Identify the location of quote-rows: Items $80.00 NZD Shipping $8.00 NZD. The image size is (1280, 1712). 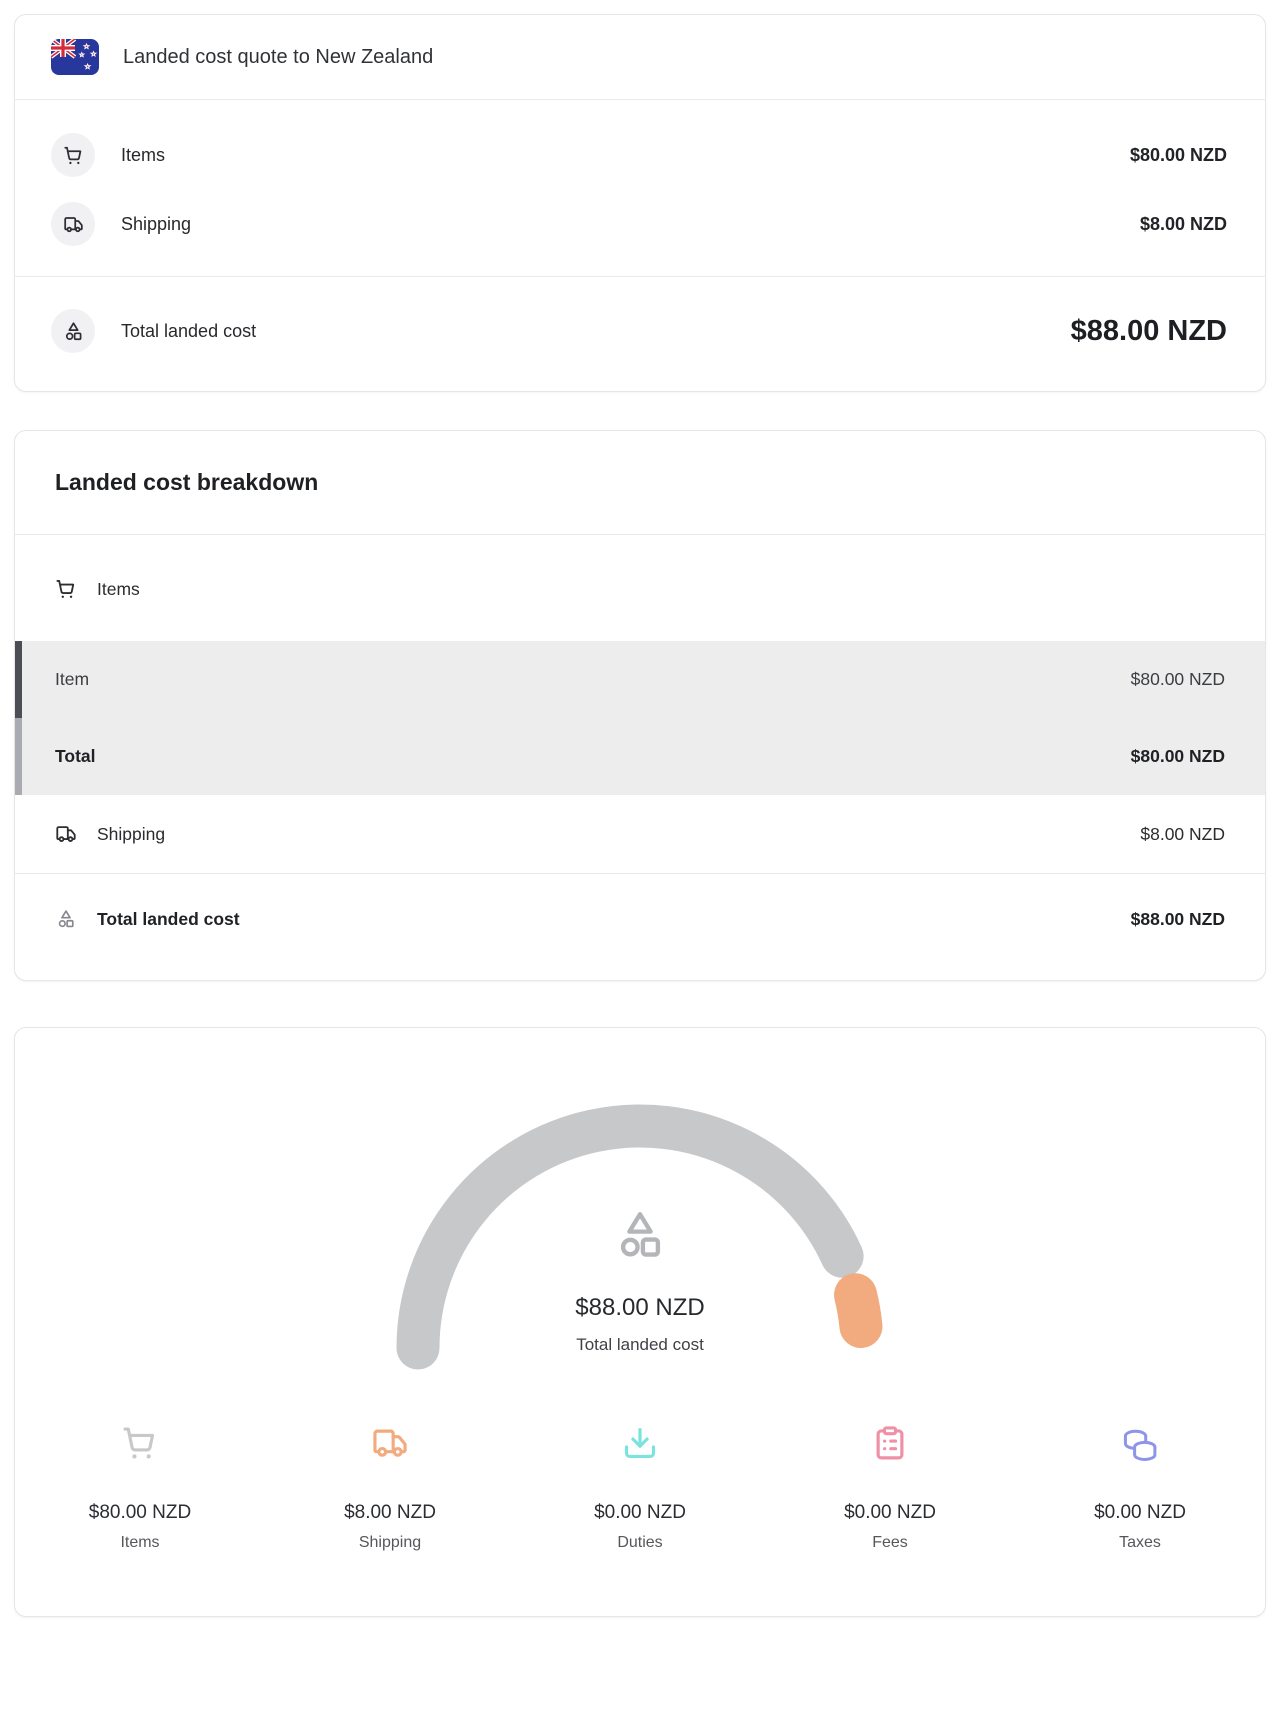
(640, 188).